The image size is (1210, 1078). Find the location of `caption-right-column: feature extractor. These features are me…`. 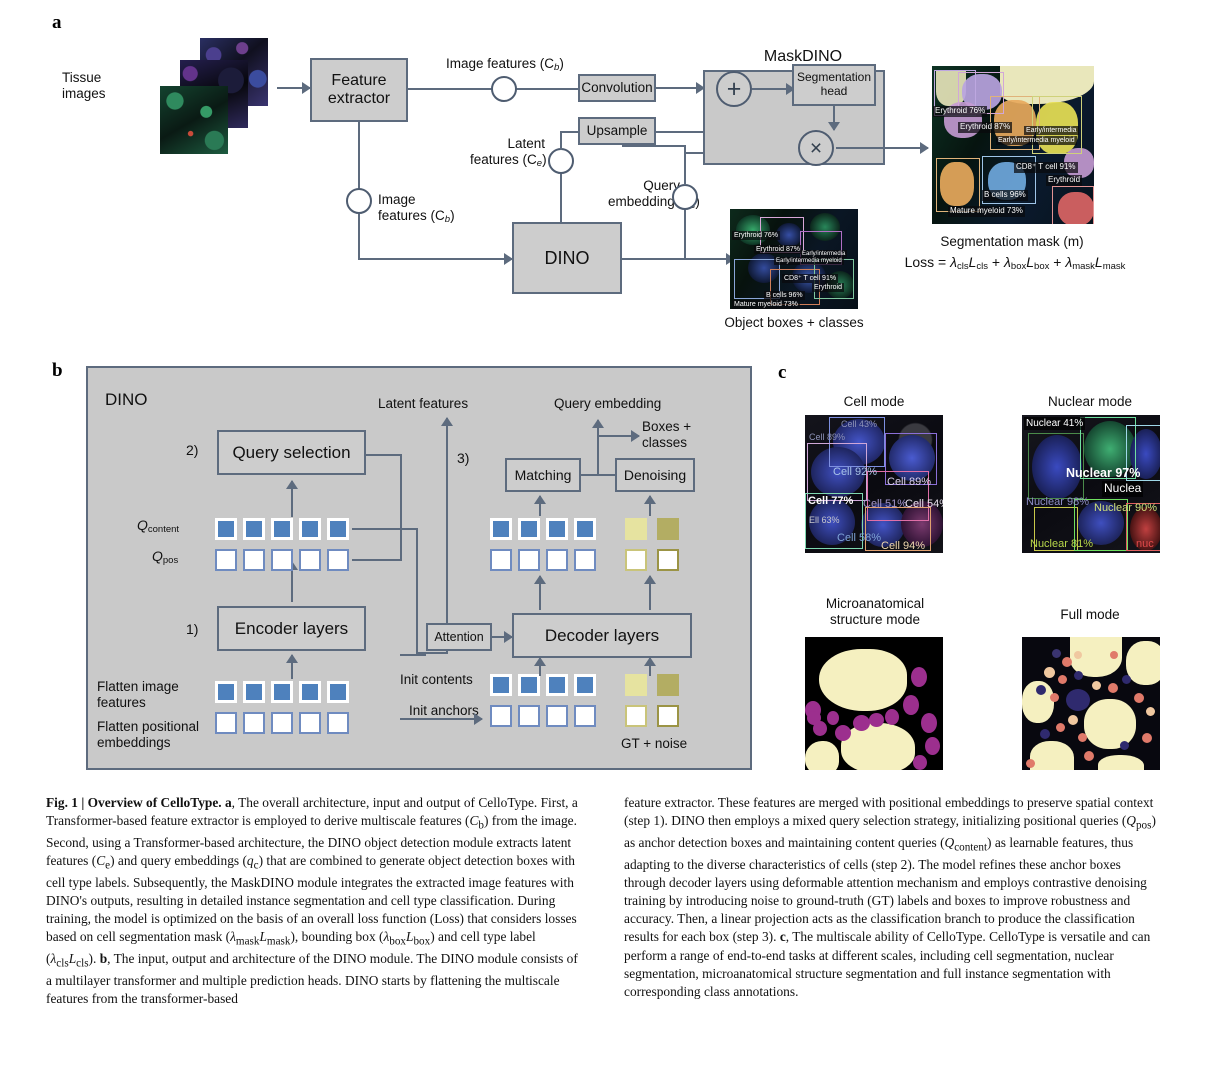

caption-right-column: feature extractor. These features are me… is located at coordinates (890, 897).